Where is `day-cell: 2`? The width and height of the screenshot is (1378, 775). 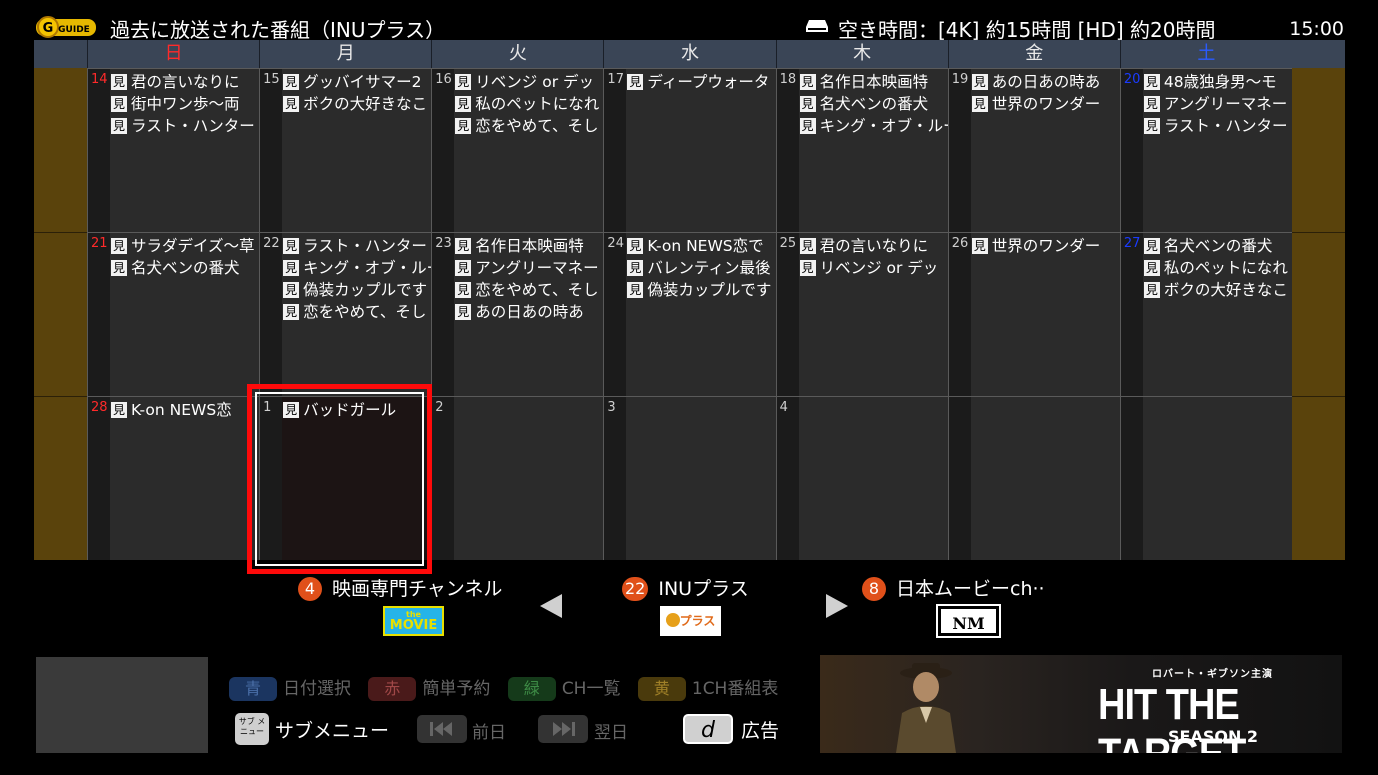
day-cell: 2 is located at coordinates (517, 478).